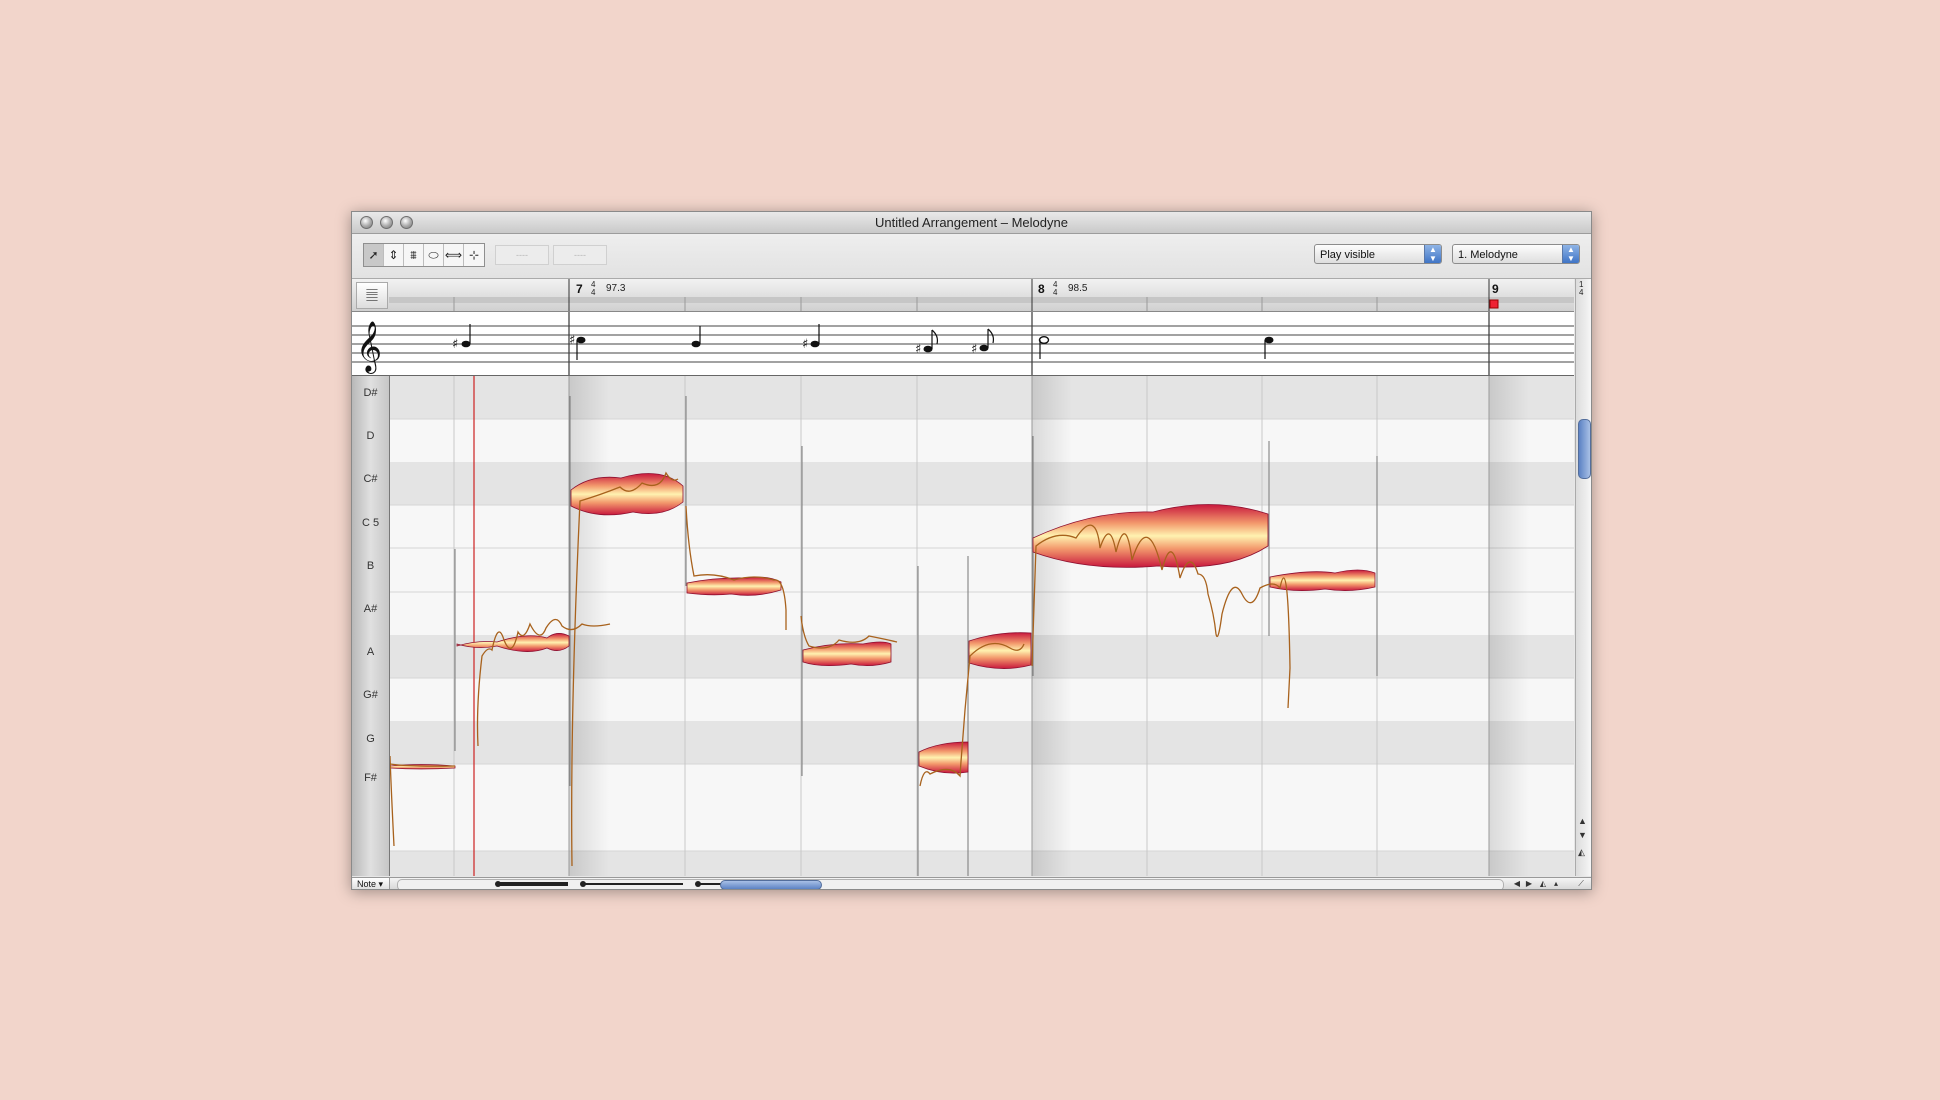 This screenshot has width=1940, height=1100. What do you see at coordinates (394, 255) in the screenshot?
I see `pitch-tool-icon: ⇕` at bounding box center [394, 255].